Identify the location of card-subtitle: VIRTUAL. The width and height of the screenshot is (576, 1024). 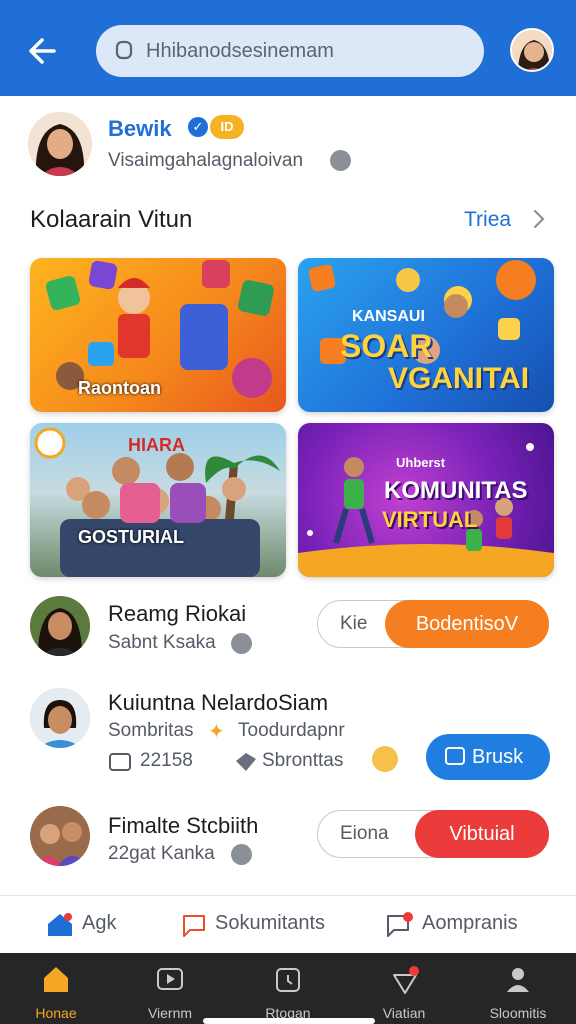
(430, 519).